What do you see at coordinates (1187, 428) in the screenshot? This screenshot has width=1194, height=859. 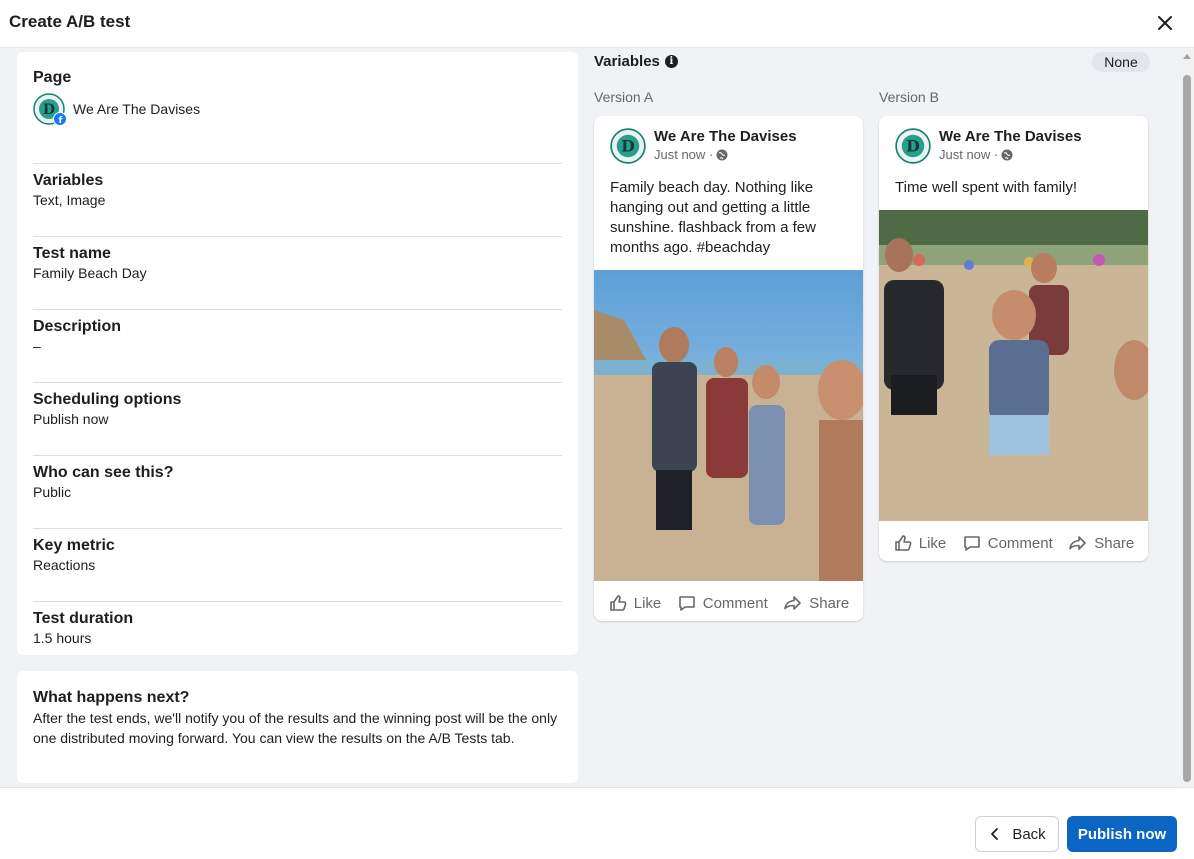 I see `scrollbar-thumb` at bounding box center [1187, 428].